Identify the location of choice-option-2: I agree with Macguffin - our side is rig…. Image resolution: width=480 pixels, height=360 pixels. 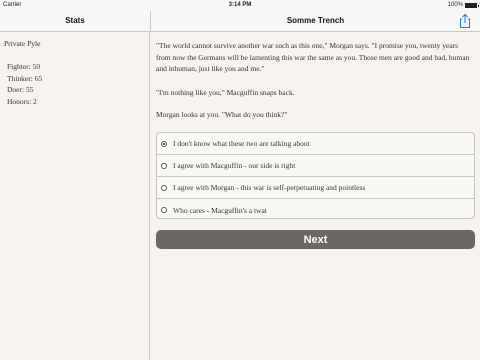
(315, 166).